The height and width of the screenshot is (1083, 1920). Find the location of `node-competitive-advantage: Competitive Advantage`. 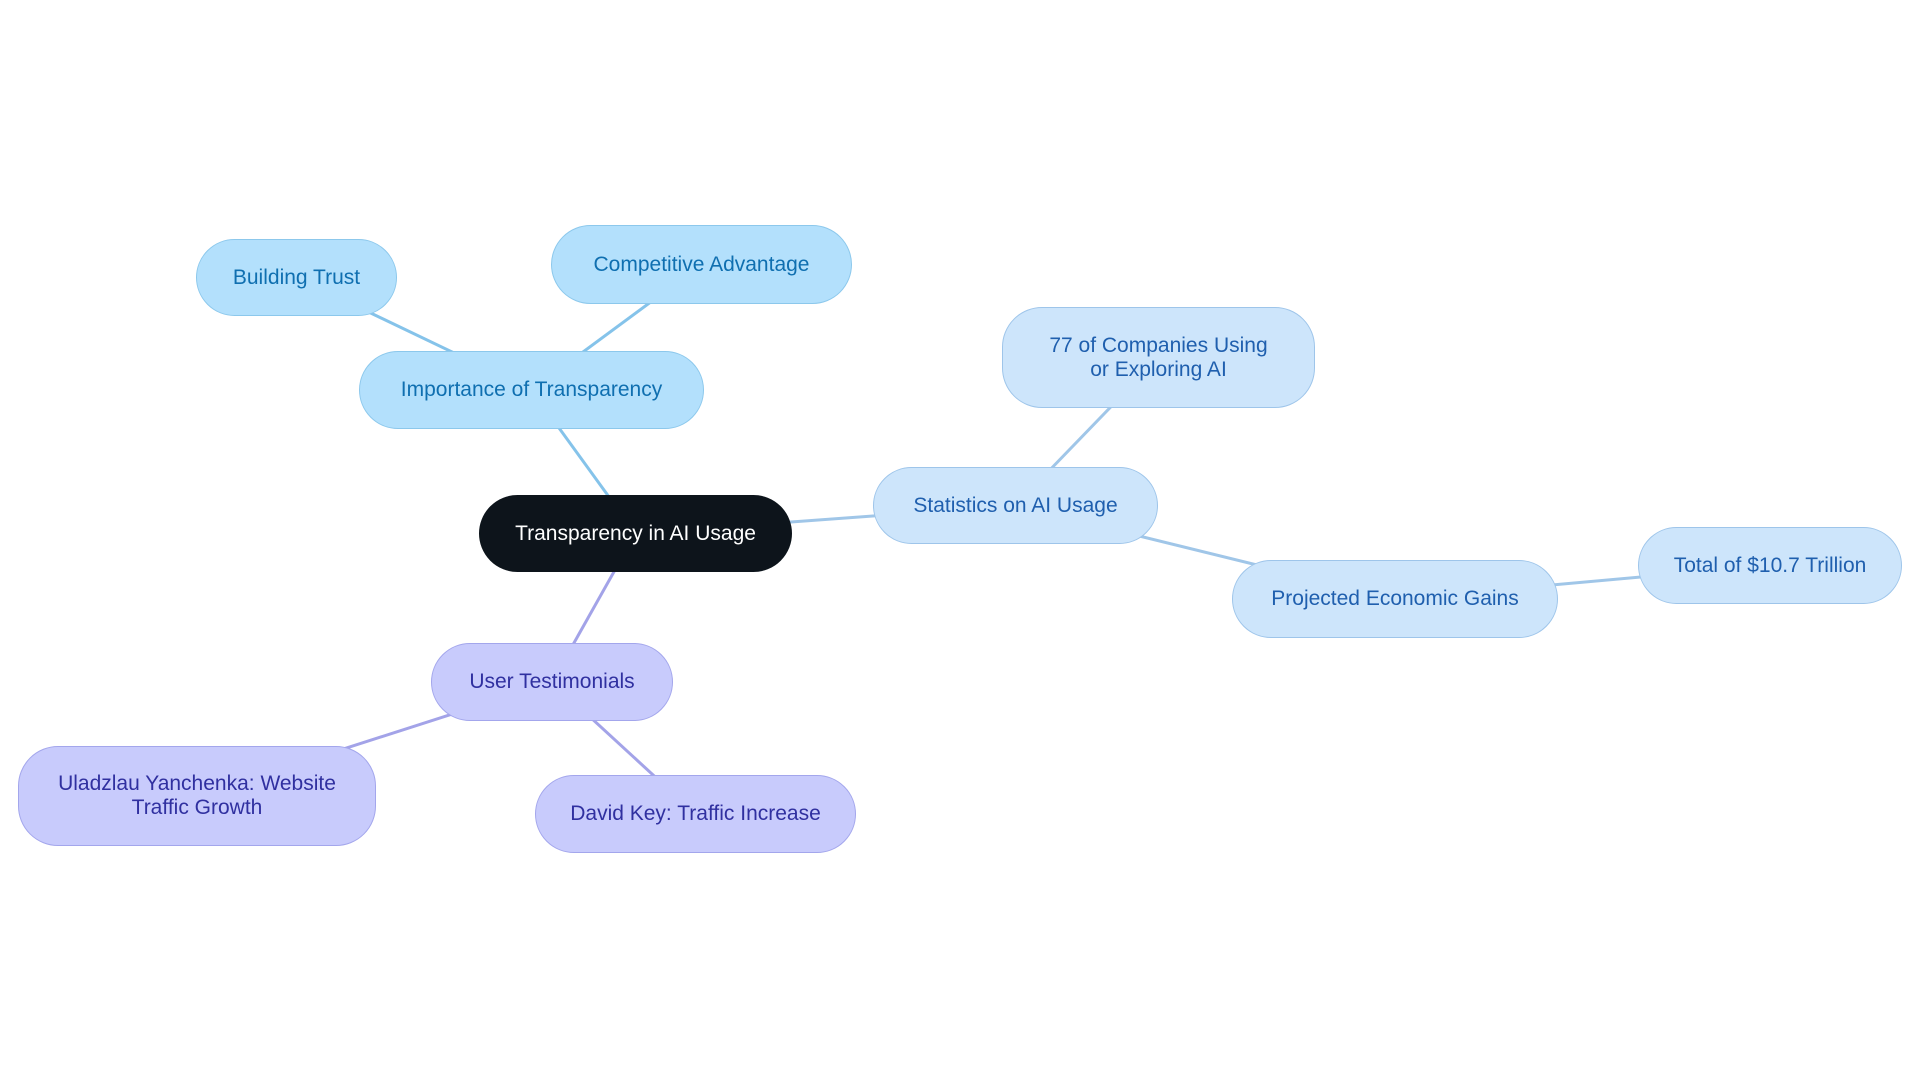

node-competitive-advantage: Competitive Advantage is located at coordinates (701, 264).